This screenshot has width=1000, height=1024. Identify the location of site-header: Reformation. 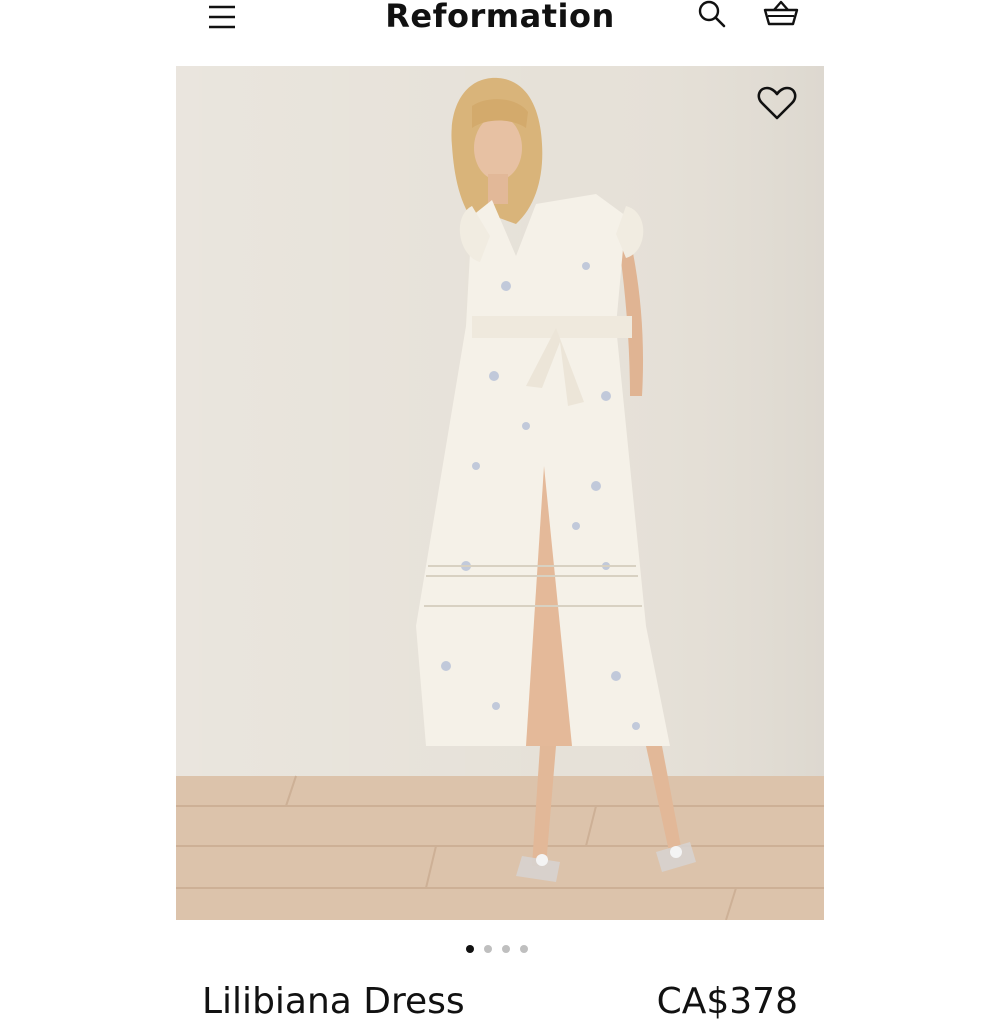
(500, 30).